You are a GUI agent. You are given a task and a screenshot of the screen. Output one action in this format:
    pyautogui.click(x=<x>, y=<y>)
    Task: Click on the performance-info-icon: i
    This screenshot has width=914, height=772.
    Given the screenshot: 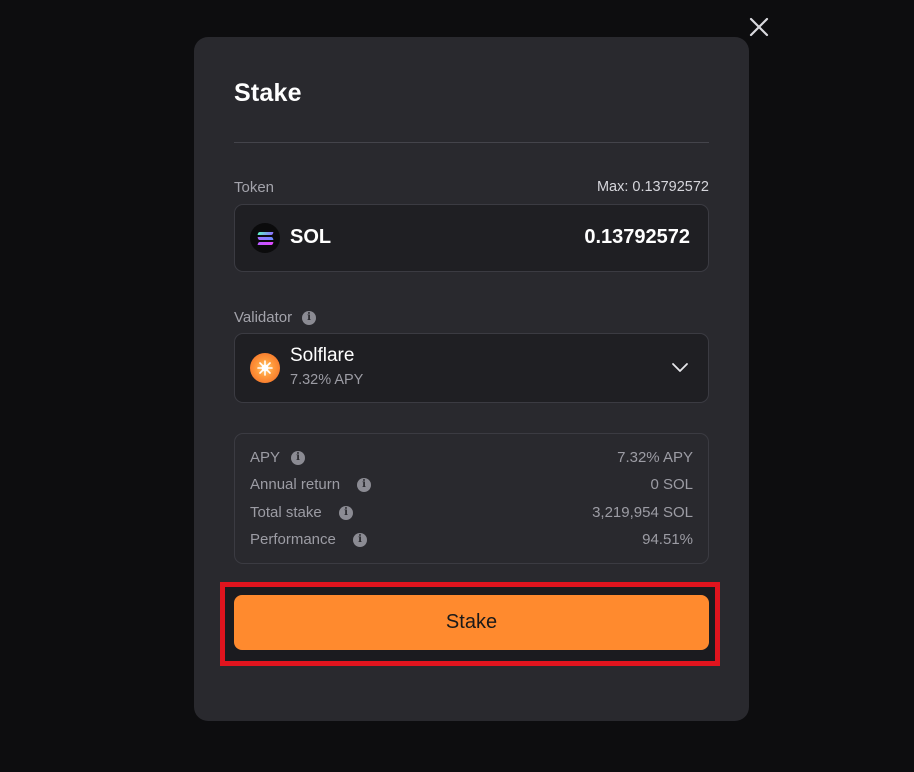 What is the action you would take?
    pyautogui.click(x=360, y=540)
    